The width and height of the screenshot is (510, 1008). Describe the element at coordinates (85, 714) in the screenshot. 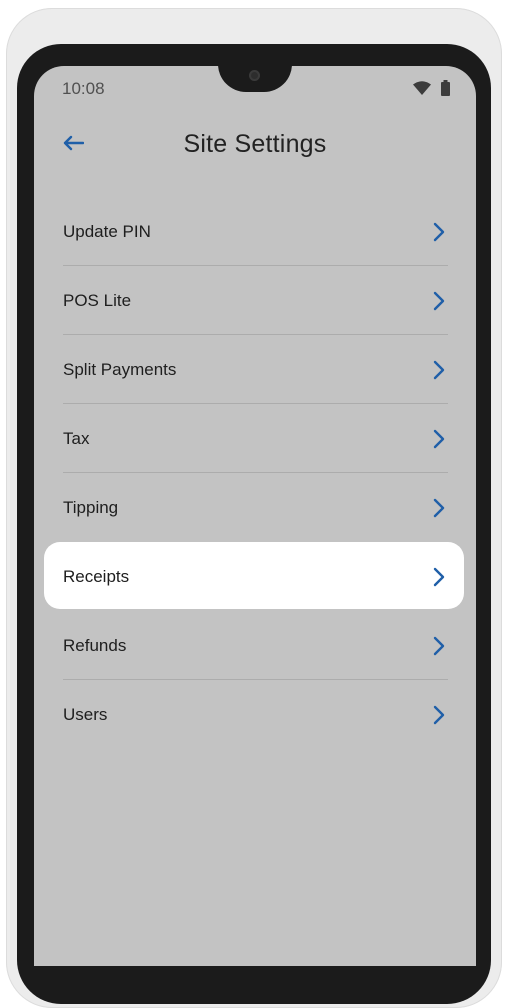

I see `menu-item-label: Users` at that location.